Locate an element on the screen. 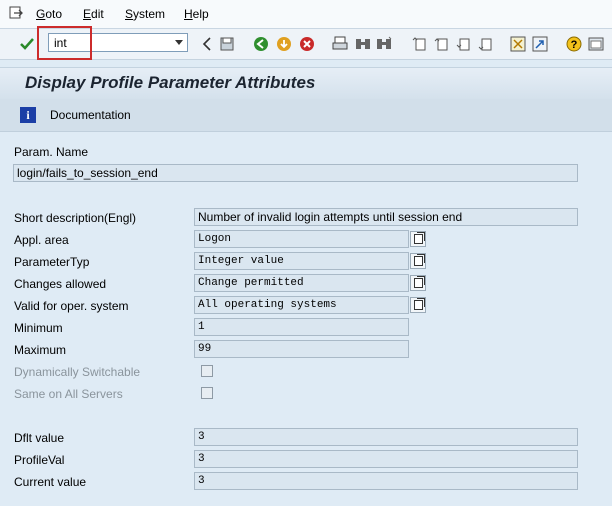 The width and height of the screenshot is (612, 506). highlight-box is located at coordinates (64, 43).